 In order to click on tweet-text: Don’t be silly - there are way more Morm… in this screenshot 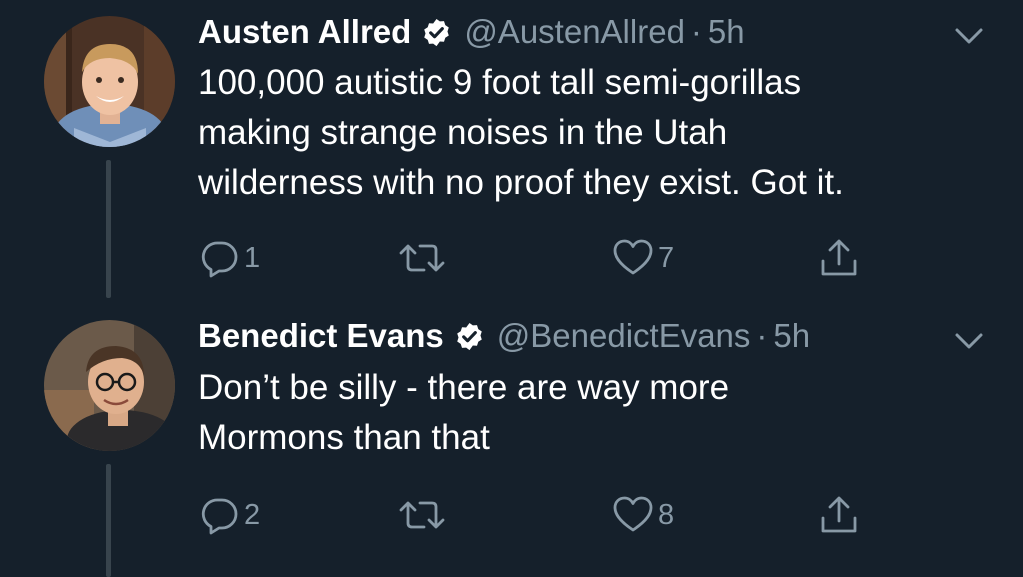, I will do `click(464, 412)`.